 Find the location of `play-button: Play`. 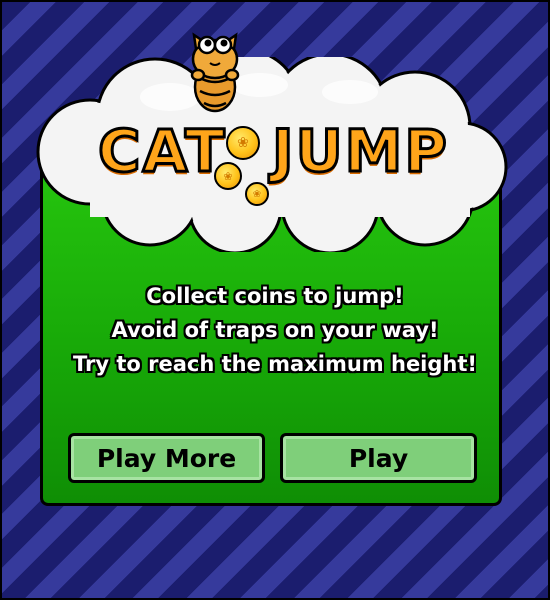

play-button: Play is located at coordinates (378, 458).